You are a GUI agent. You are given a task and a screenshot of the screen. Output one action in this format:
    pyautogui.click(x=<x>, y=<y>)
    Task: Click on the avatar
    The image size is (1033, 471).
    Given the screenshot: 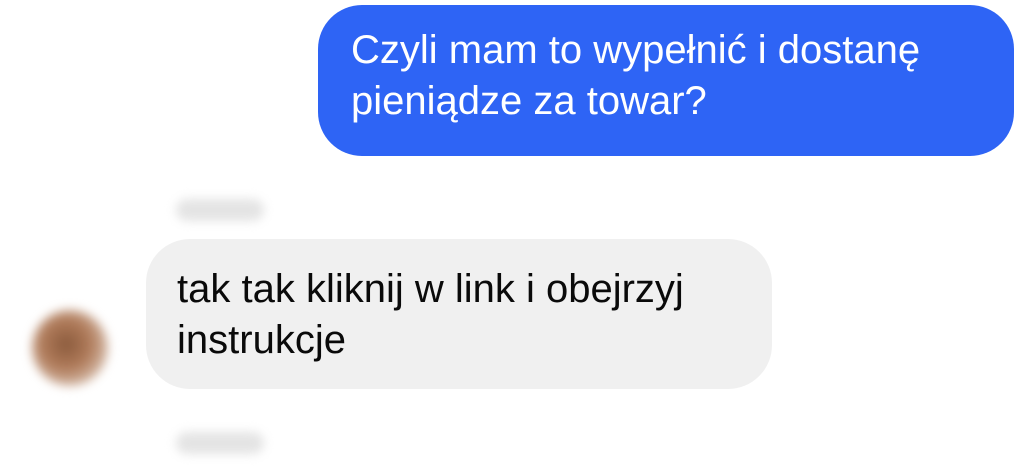 What is the action you would take?
    pyautogui.click(x=70, y=348)
    